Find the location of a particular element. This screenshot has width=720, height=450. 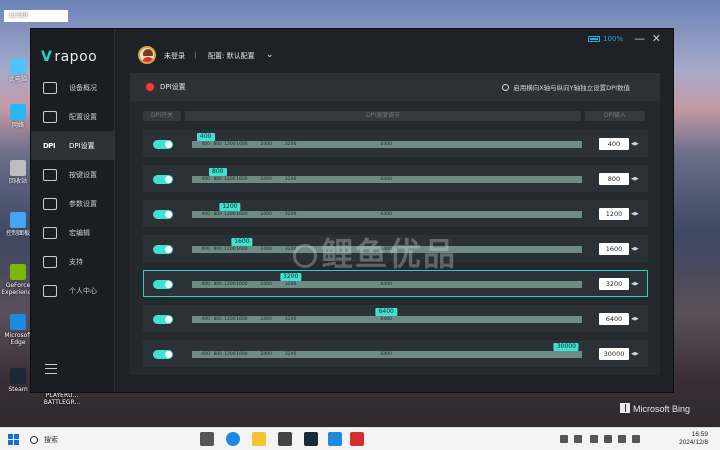

clock-date: 2024/12/8 is located at coordinates (693, 442).